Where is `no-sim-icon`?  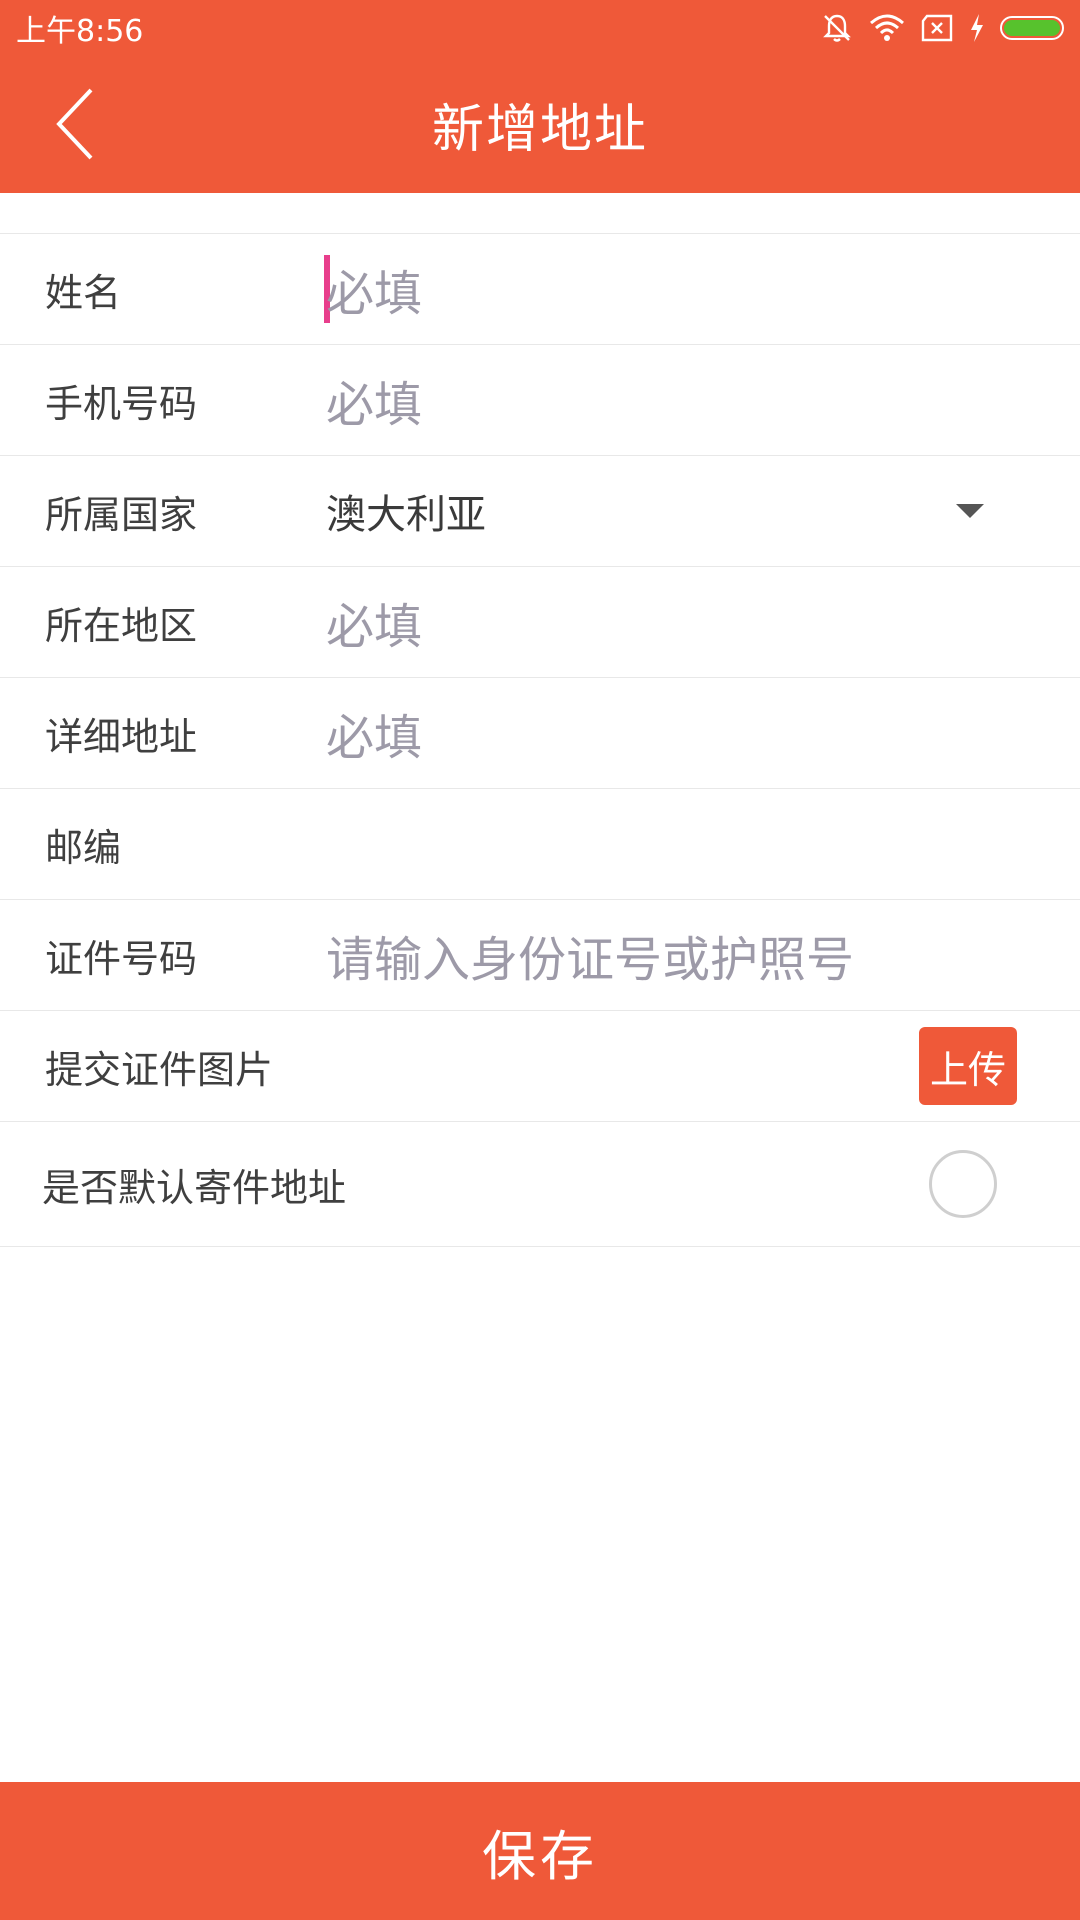 no-sim-icon is located at coordinates (937, 28).